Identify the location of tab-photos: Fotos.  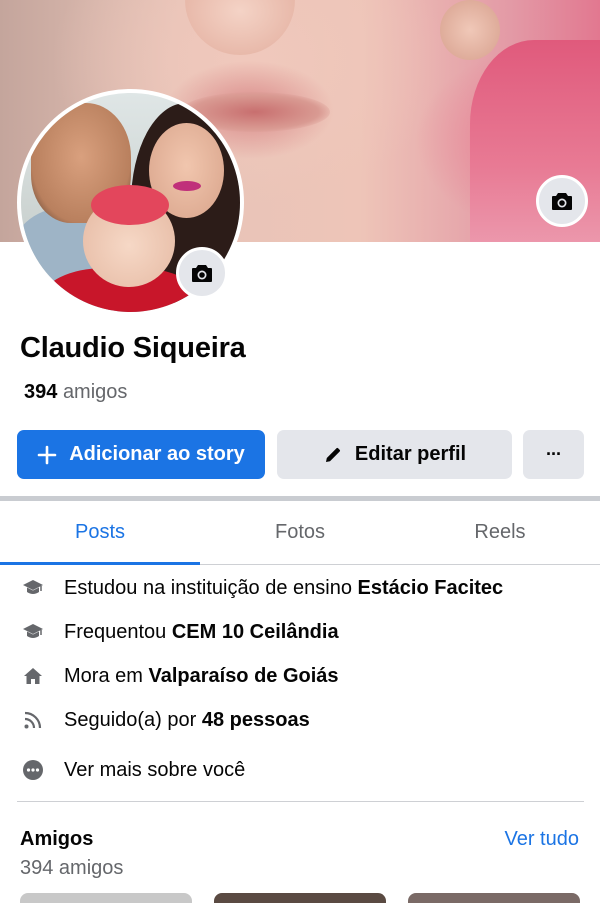
(300, 532).